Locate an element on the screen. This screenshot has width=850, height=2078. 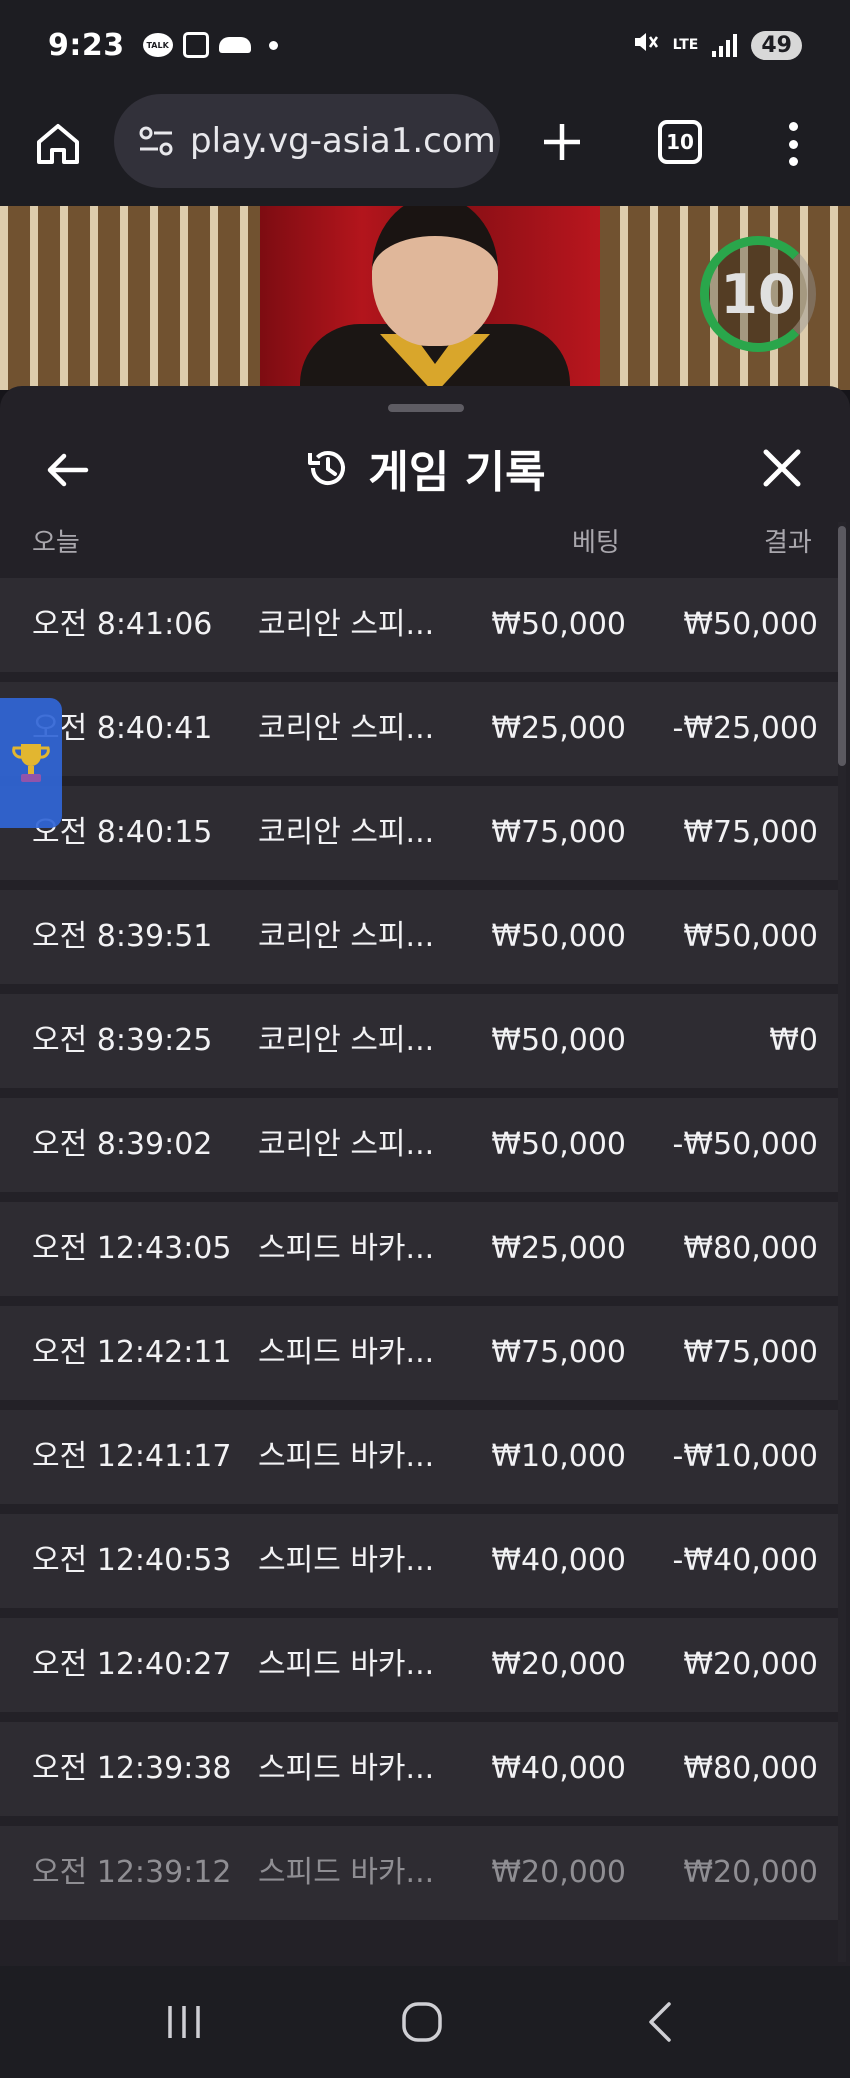
countdown-timer: 10 is located at coordinates (758, 294).